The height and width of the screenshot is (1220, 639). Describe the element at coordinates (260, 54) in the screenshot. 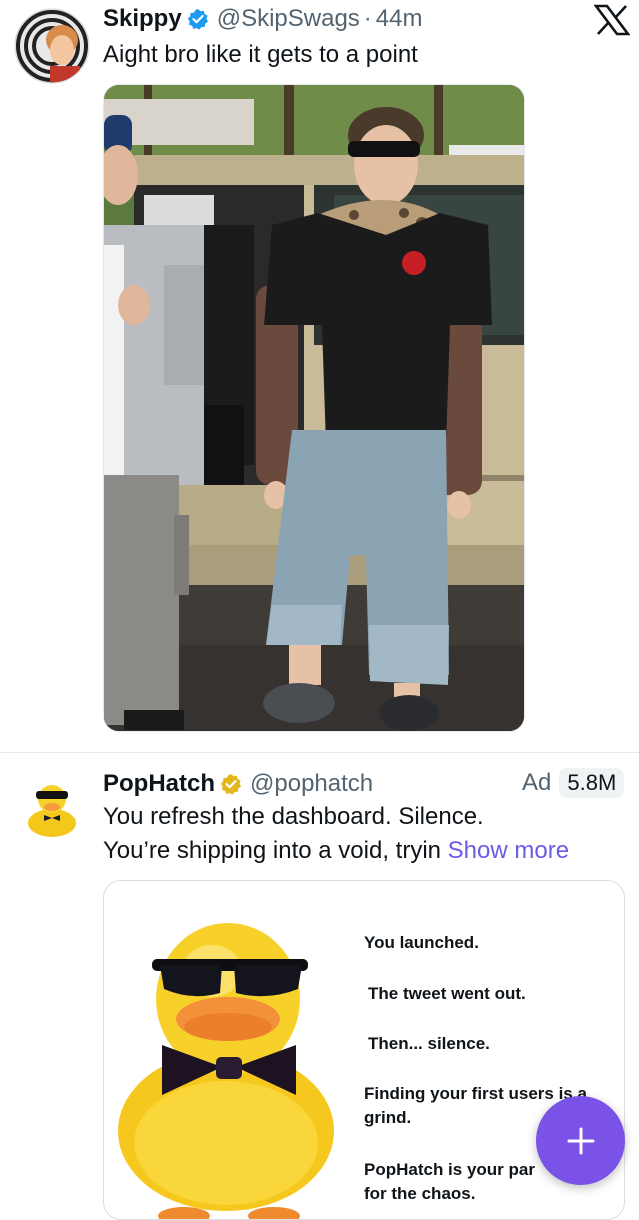

I see `tweet-text: Aight bro like it gets to a point` at that location.